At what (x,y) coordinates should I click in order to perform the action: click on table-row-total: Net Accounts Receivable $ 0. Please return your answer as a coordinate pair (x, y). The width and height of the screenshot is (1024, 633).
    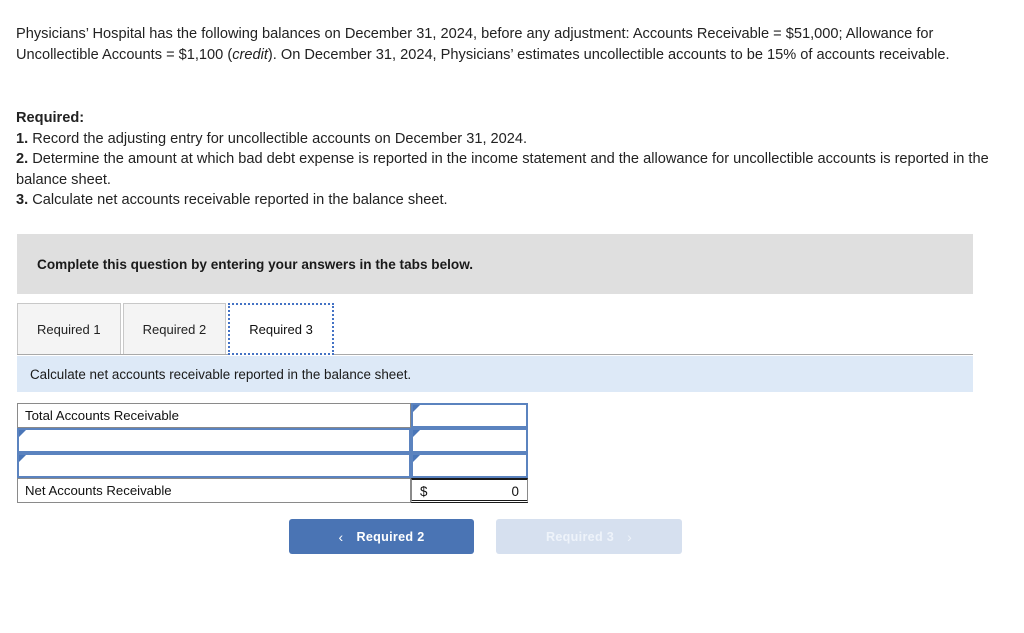
    Looking at the image, I should click on (272, 490).